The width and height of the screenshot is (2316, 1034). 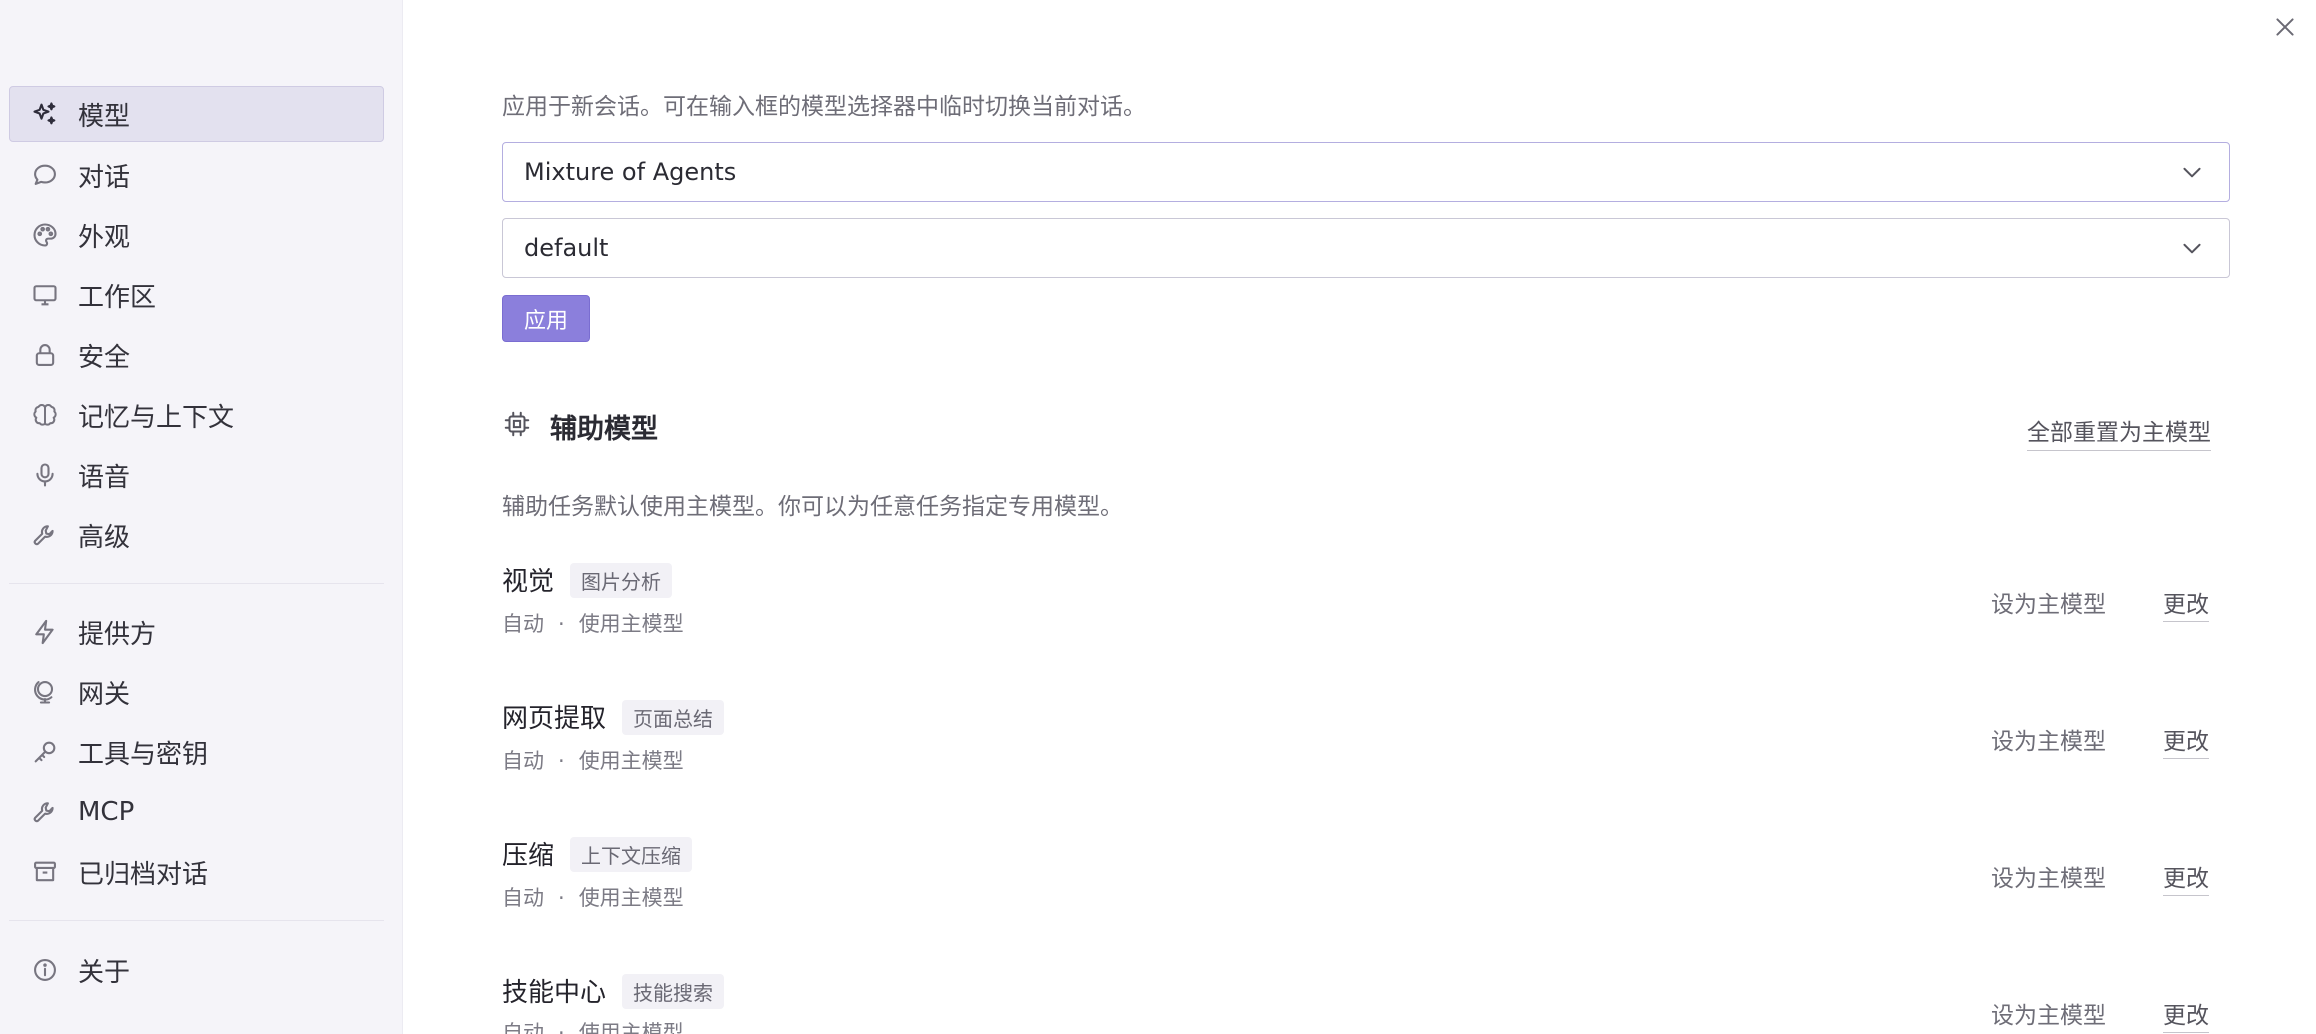 What do you see at coordinates (45, 970) in the screenshot?
I see `info-icon` at bounding box center [45, 970].